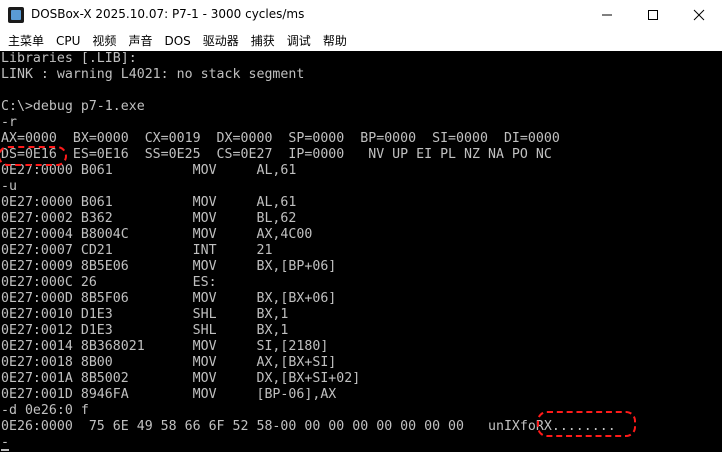 The width and height of the screenshot is (722, 452). Describe the element at coordinates (165, 346) in the screenshot. I see `console-line: 0E27:0014 8B368021 MOV SI,[2180]` at that location.